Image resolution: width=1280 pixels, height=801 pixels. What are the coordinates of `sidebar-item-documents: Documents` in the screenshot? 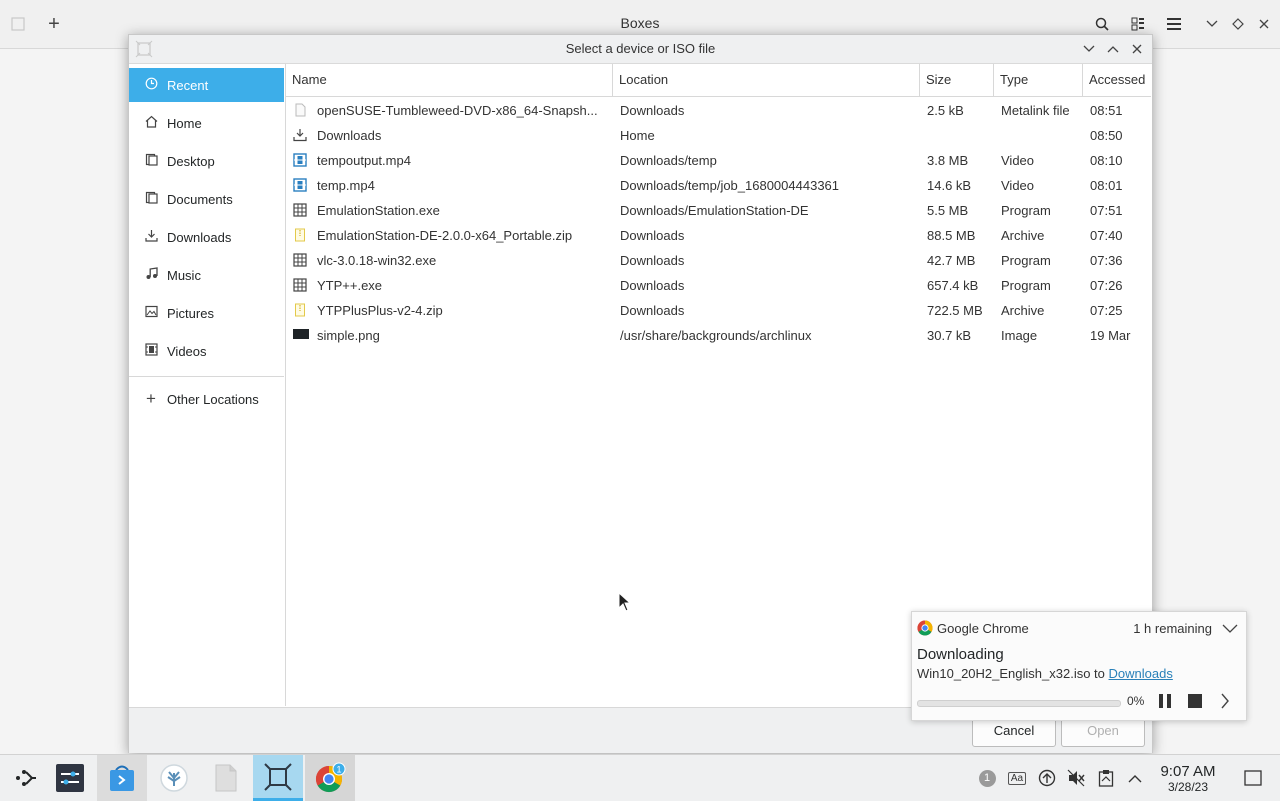 It's located at (206, 199).